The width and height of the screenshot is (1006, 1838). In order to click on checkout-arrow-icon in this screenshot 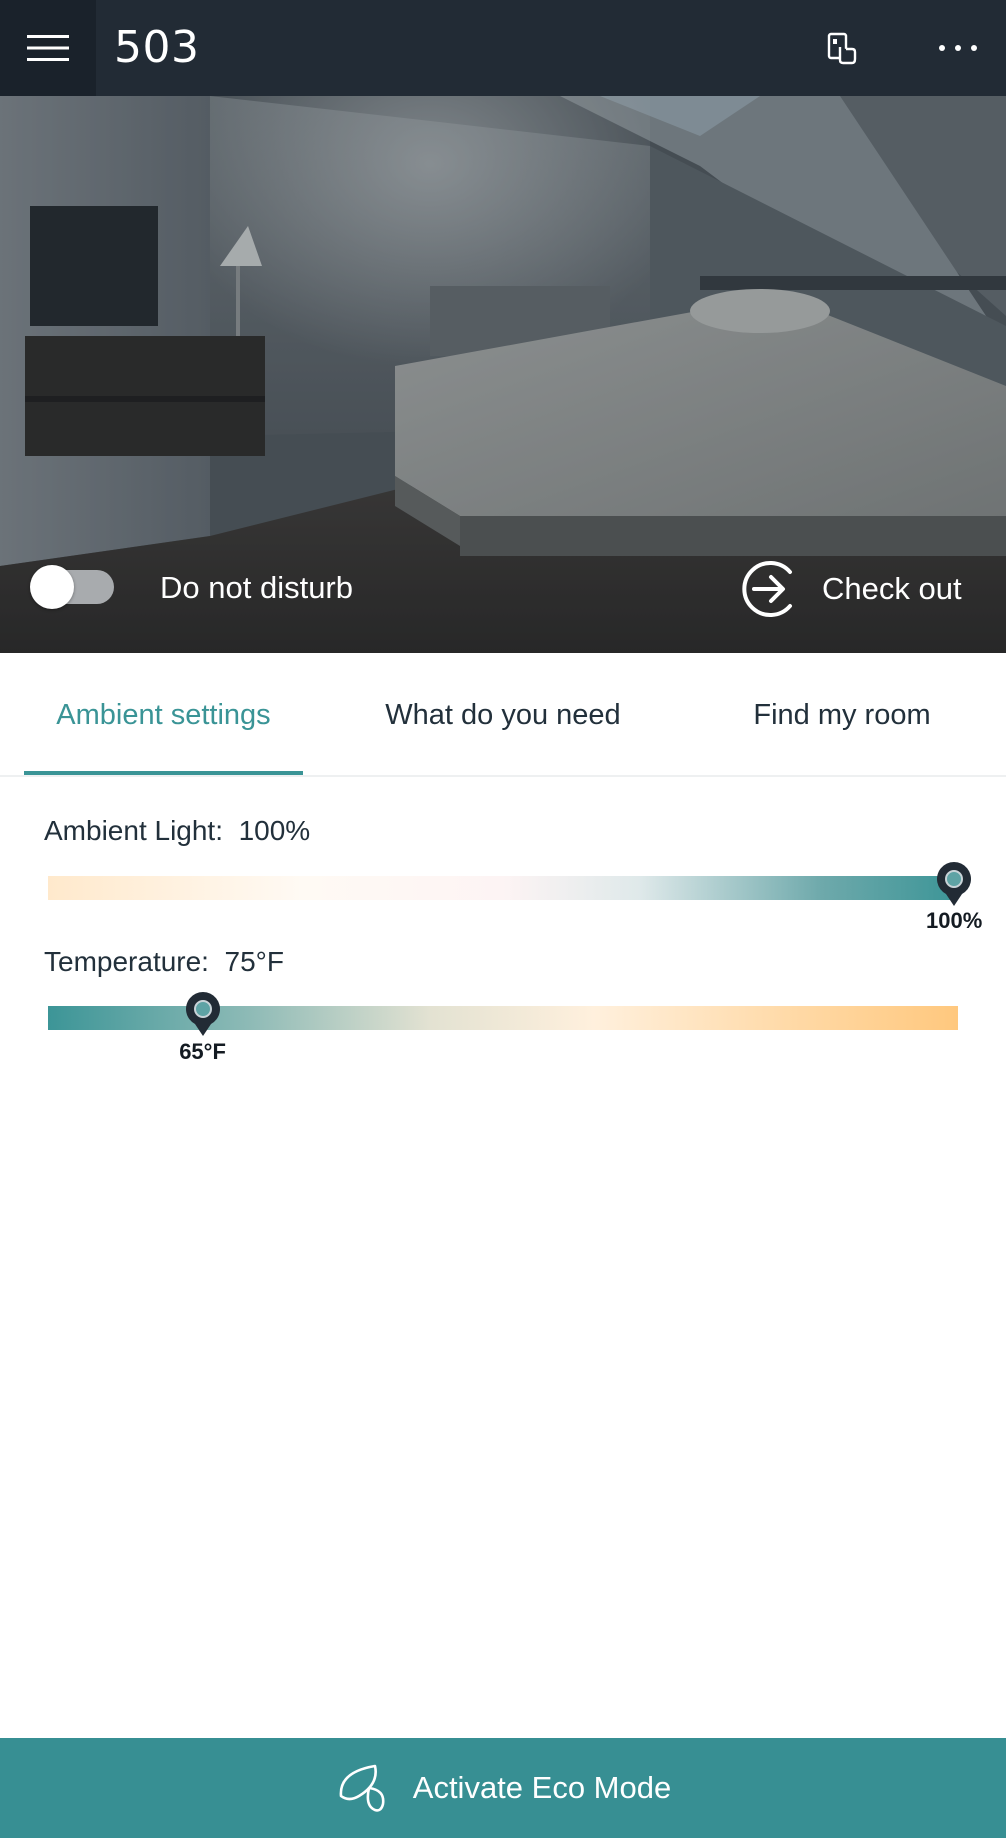, I will do `click(767, 589)`.